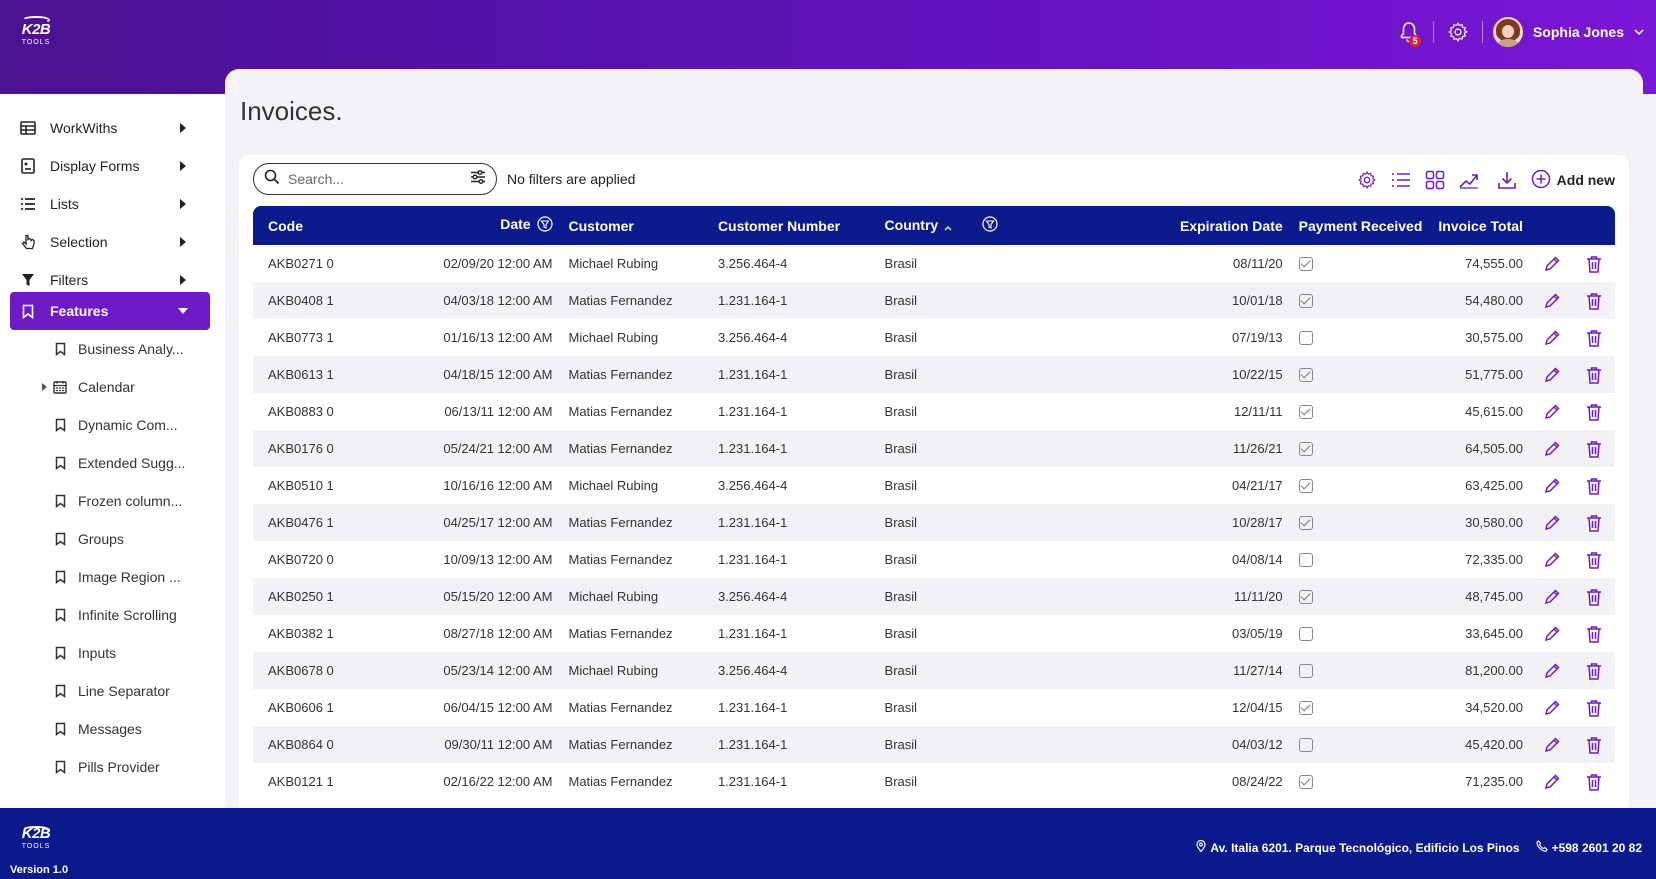 The width and height of the screenshot is (1656, 879). I want to click on chevron-down-icon, so click(1639, 32).